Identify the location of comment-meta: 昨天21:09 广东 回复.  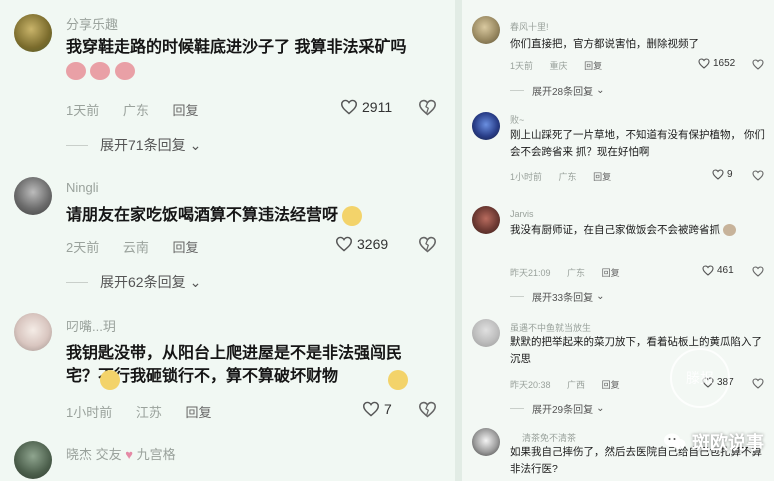
(572, 272).